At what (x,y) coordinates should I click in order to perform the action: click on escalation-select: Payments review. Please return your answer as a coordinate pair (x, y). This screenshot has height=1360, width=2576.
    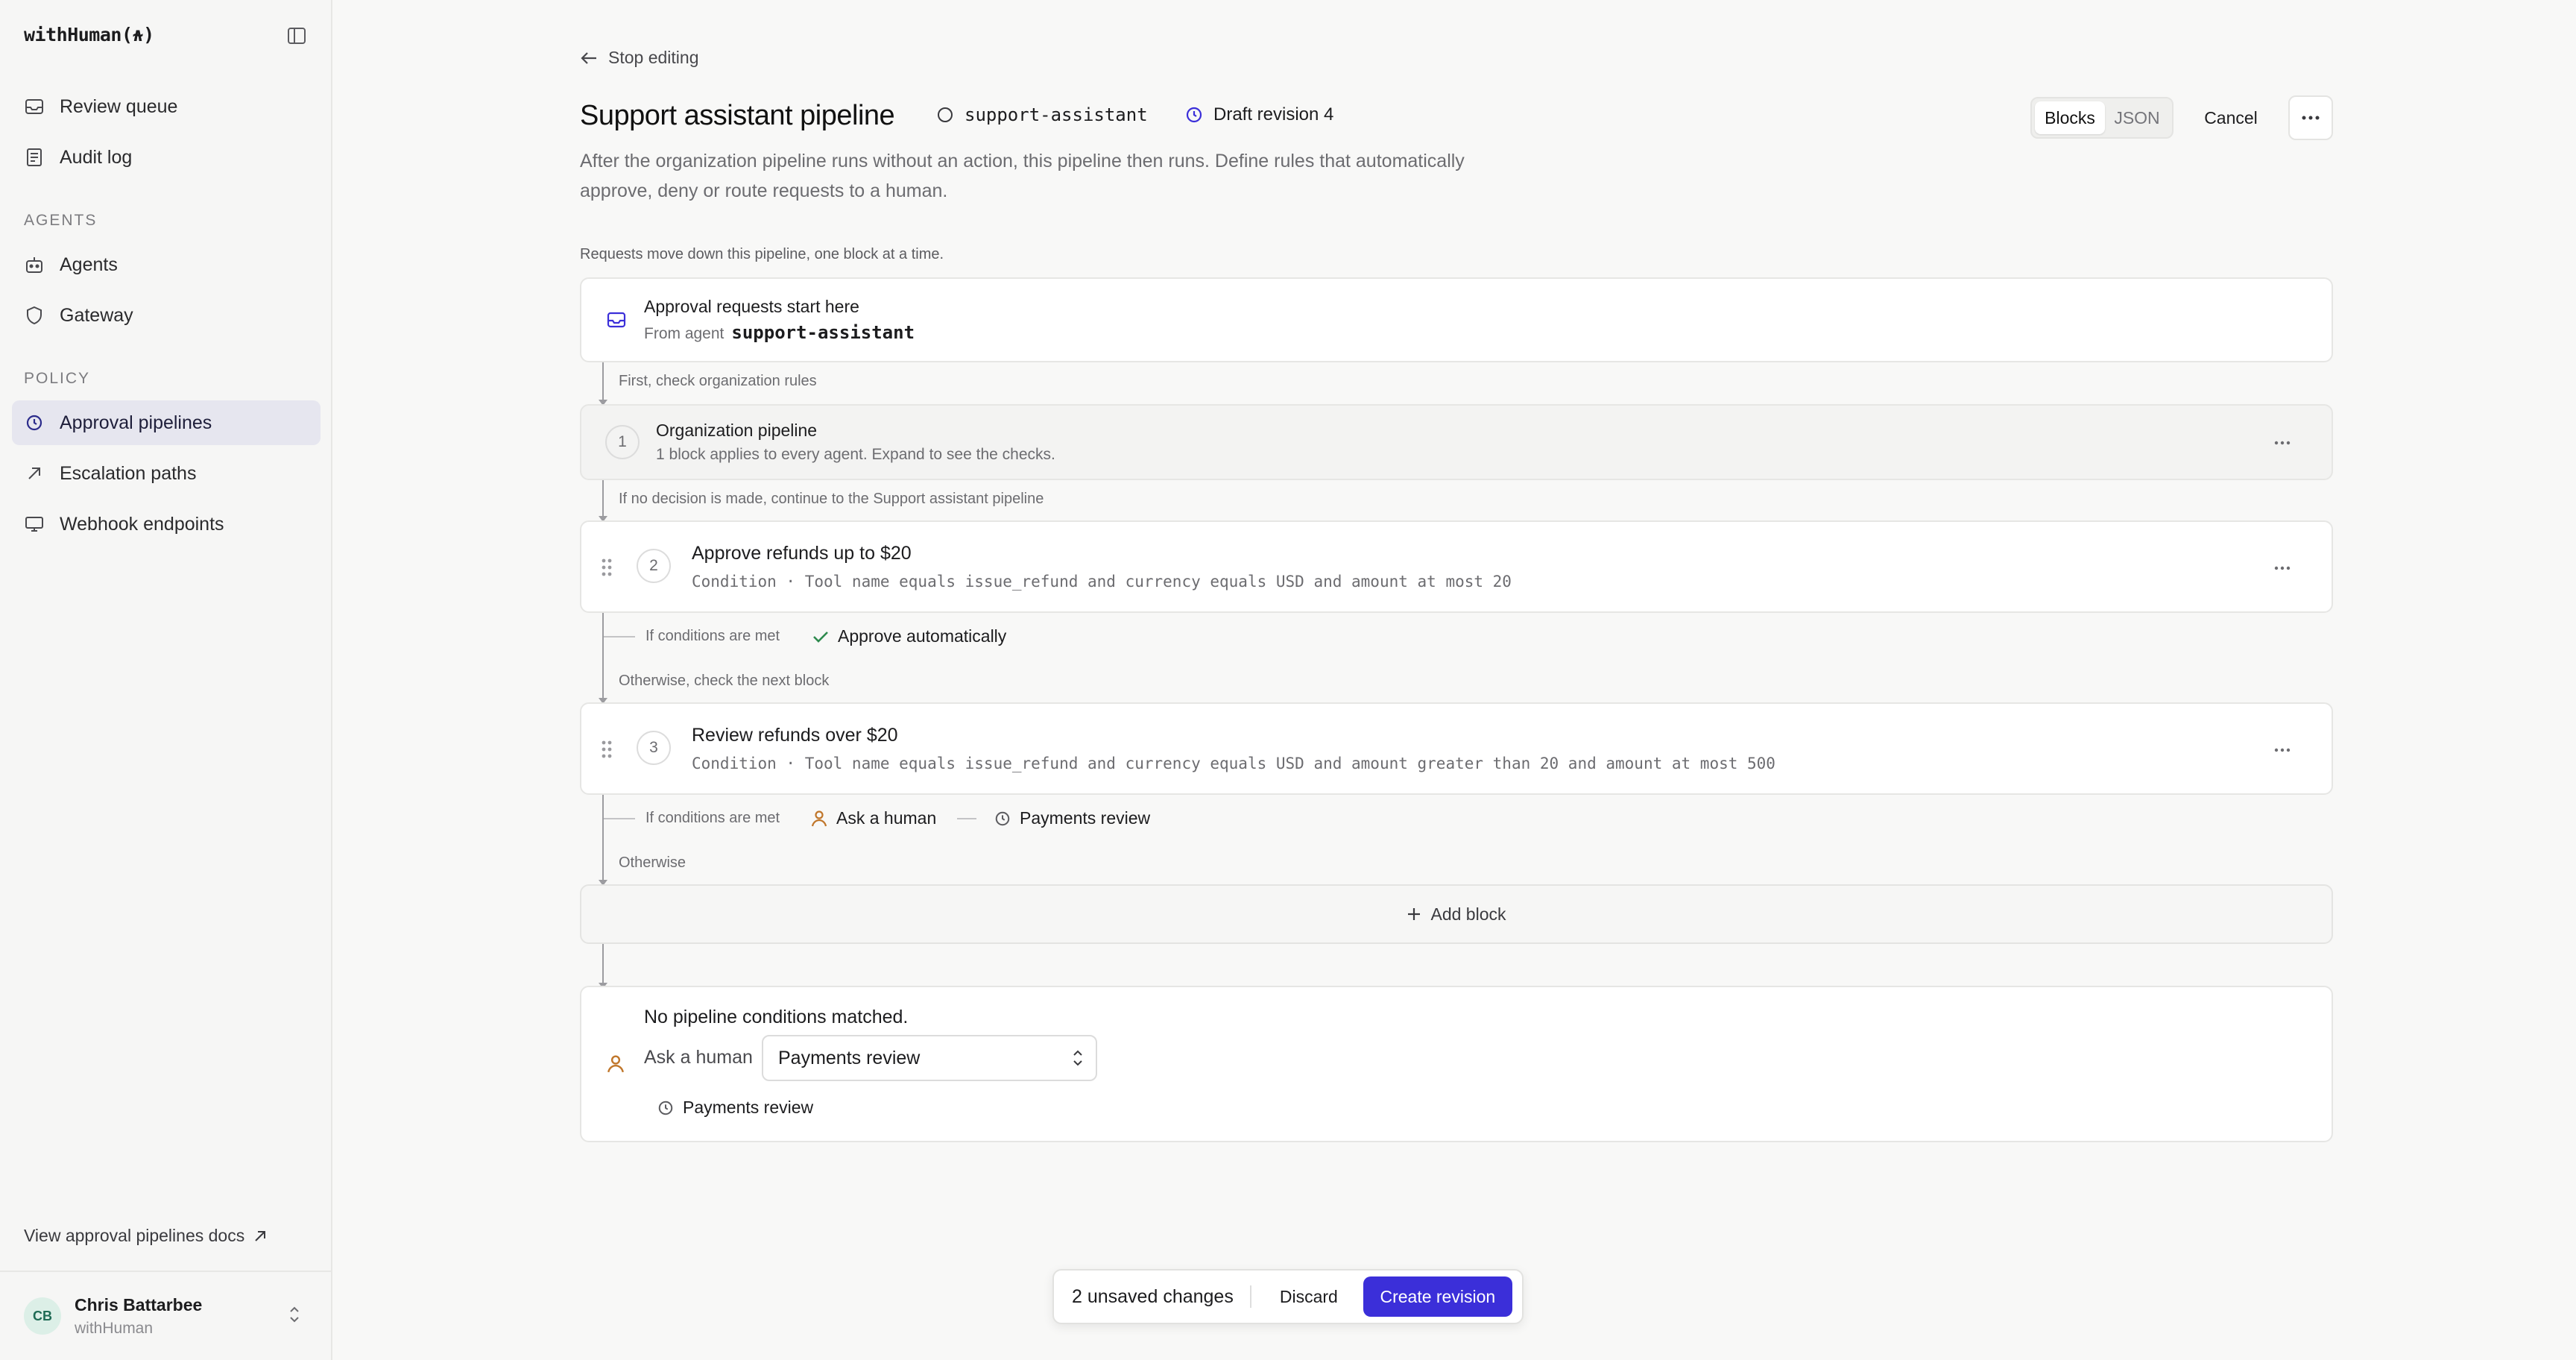
    Looking at the image, I should click on (929, 1058).